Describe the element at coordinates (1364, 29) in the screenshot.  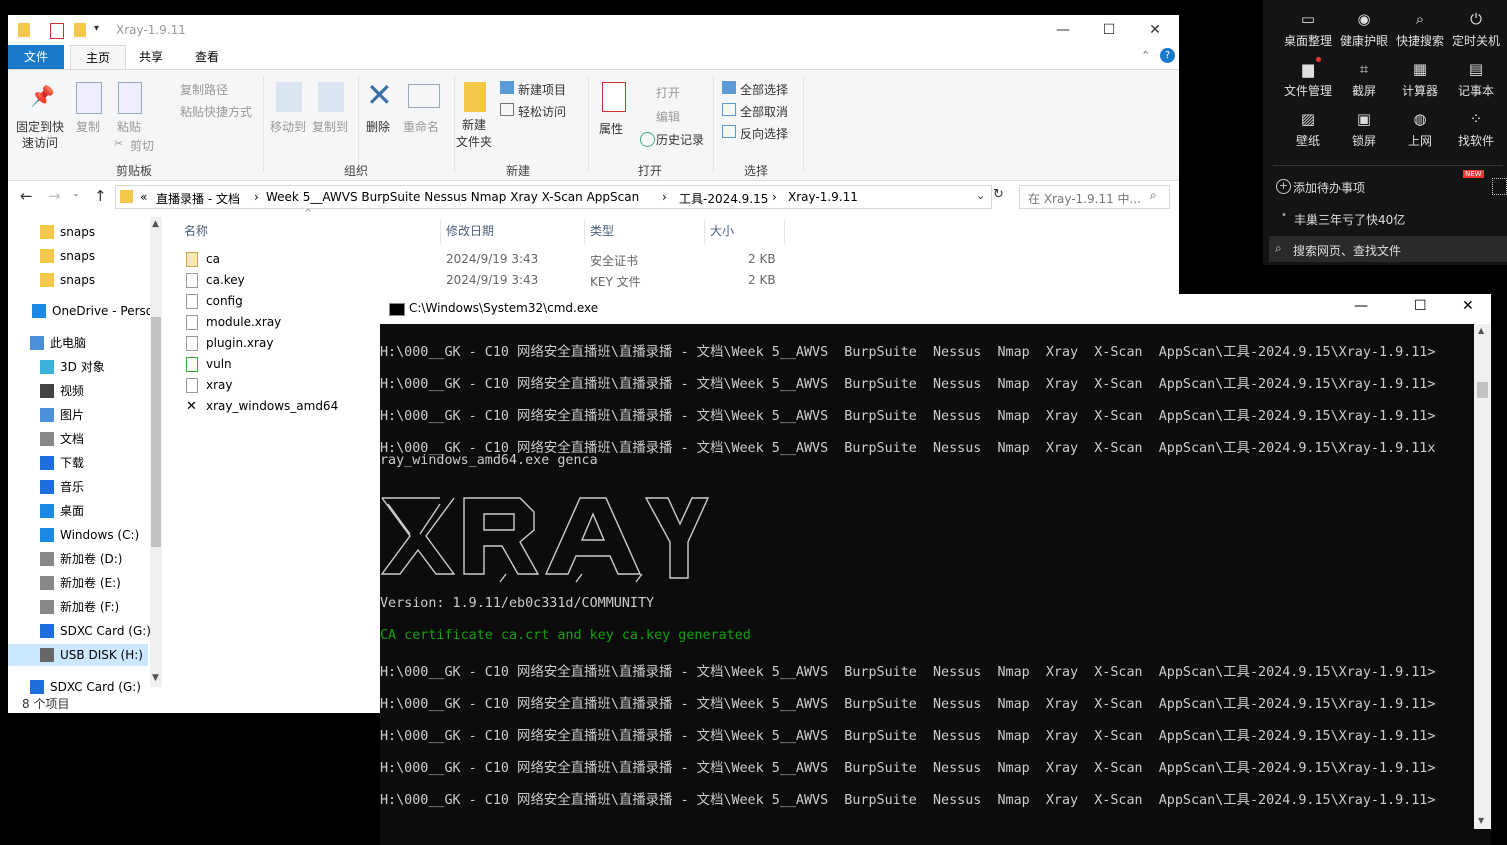
I see `panel-eye-care: ◉ 健康护眼` at that location.